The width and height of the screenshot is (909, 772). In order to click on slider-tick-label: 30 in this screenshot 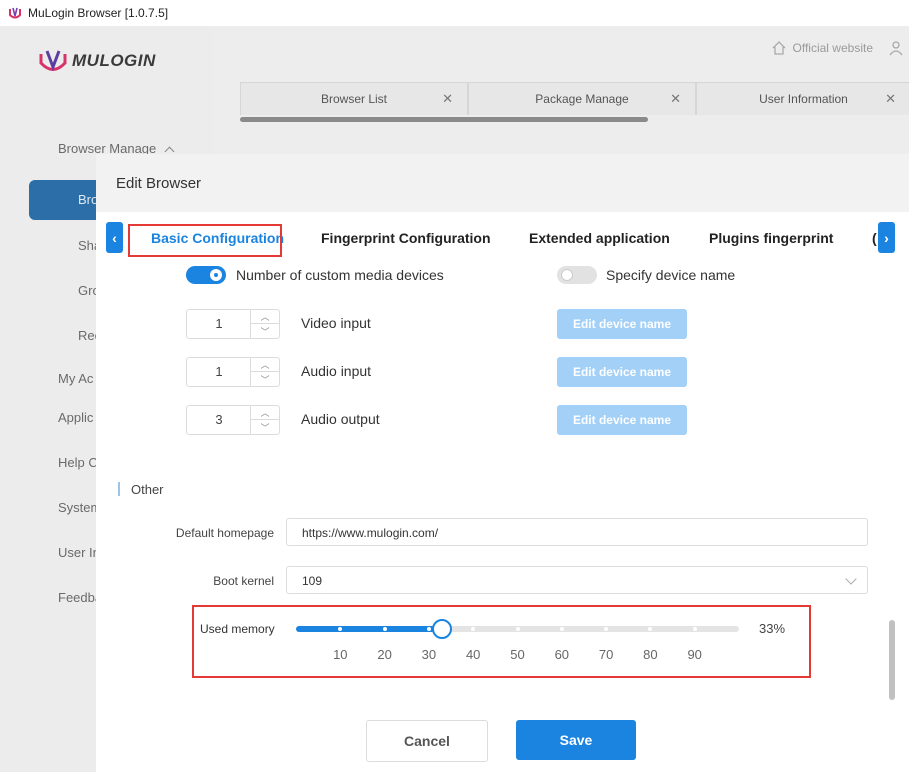, I will do `click(429, 654)`.